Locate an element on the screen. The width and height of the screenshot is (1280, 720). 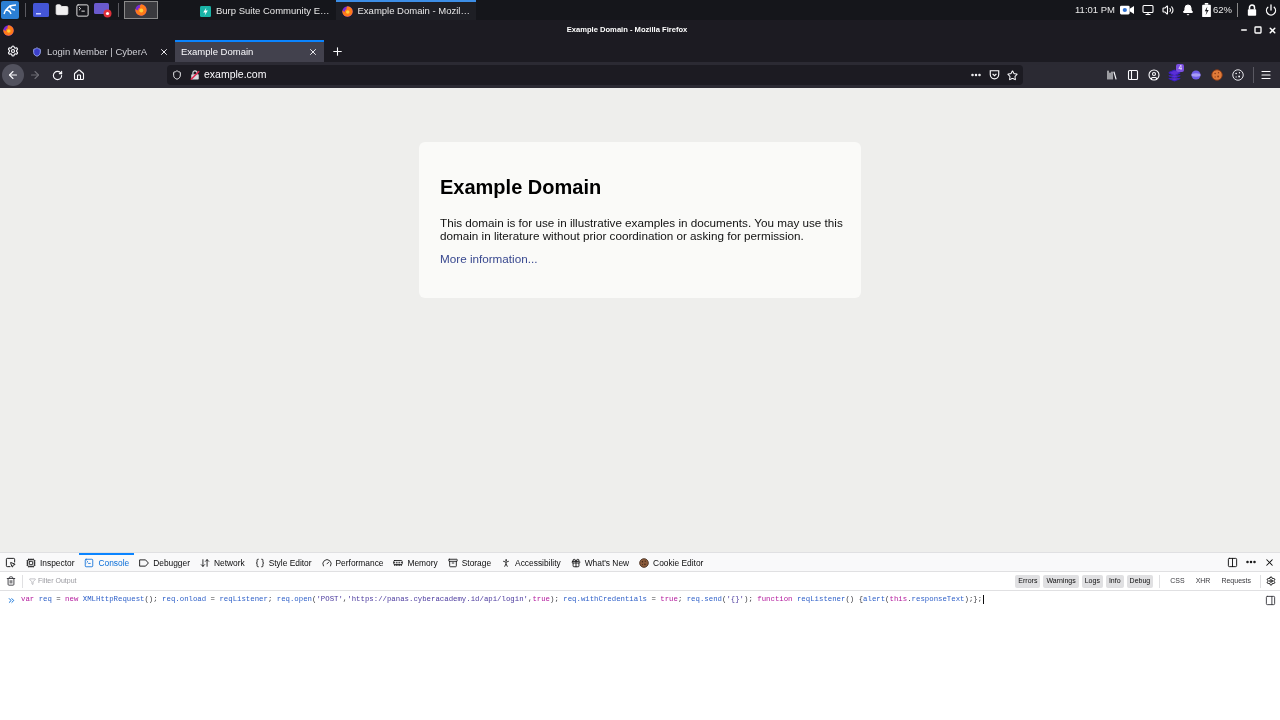
browser-launcher-button is located at coordinates (141, 10).